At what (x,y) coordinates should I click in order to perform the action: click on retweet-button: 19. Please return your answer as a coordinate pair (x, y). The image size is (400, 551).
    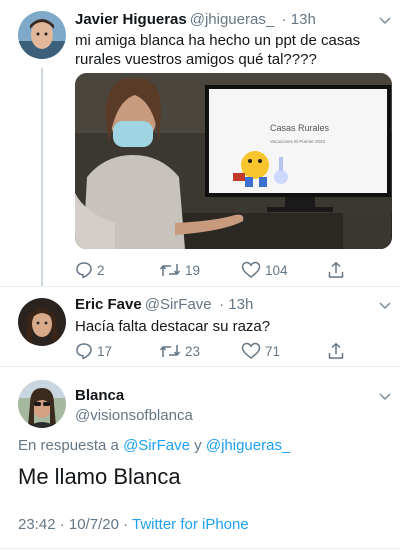
    Looking at the image, I should click on (179, 270).